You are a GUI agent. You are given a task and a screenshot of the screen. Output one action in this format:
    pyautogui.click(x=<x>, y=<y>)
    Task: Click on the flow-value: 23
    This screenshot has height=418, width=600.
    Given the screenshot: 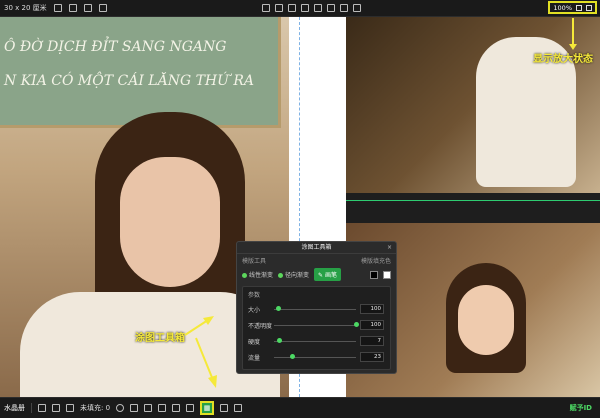 What is the action you would take?
    pyautogui.click(x=372, y=357)
    